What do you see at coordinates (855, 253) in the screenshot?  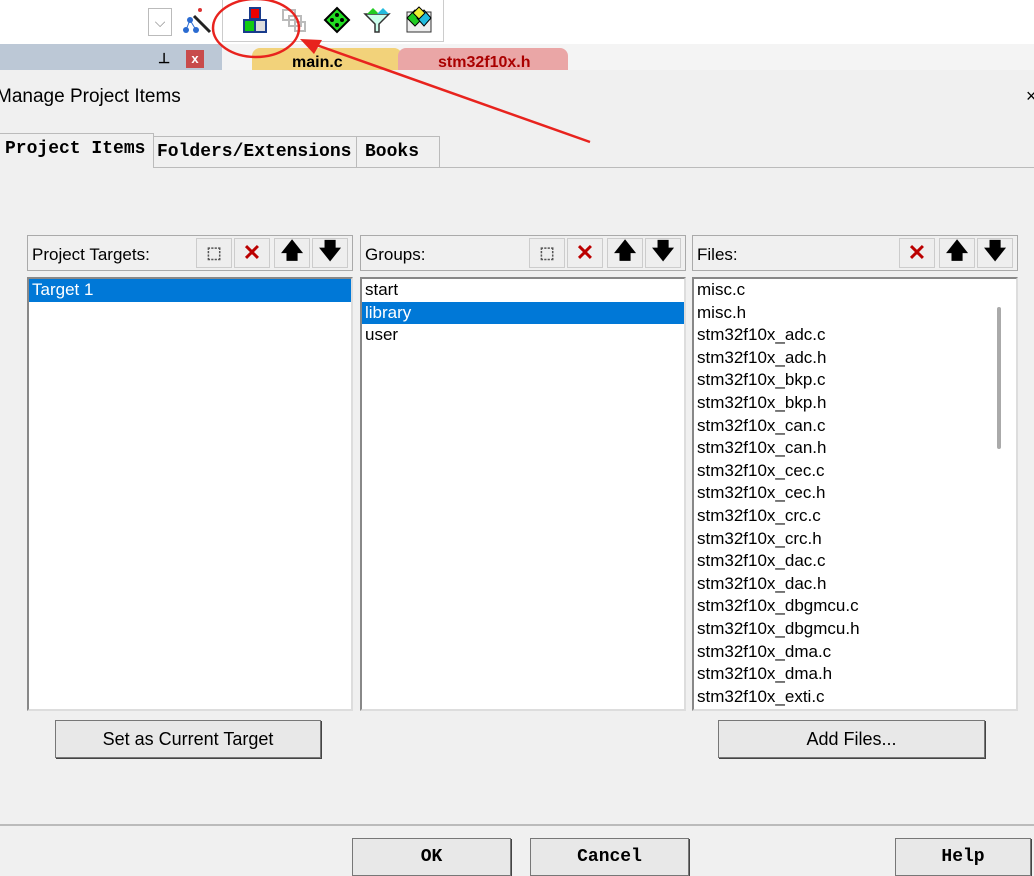 I see `files-header: Files: ✕ 🡅 🡇` at bounding box center [855, 253].